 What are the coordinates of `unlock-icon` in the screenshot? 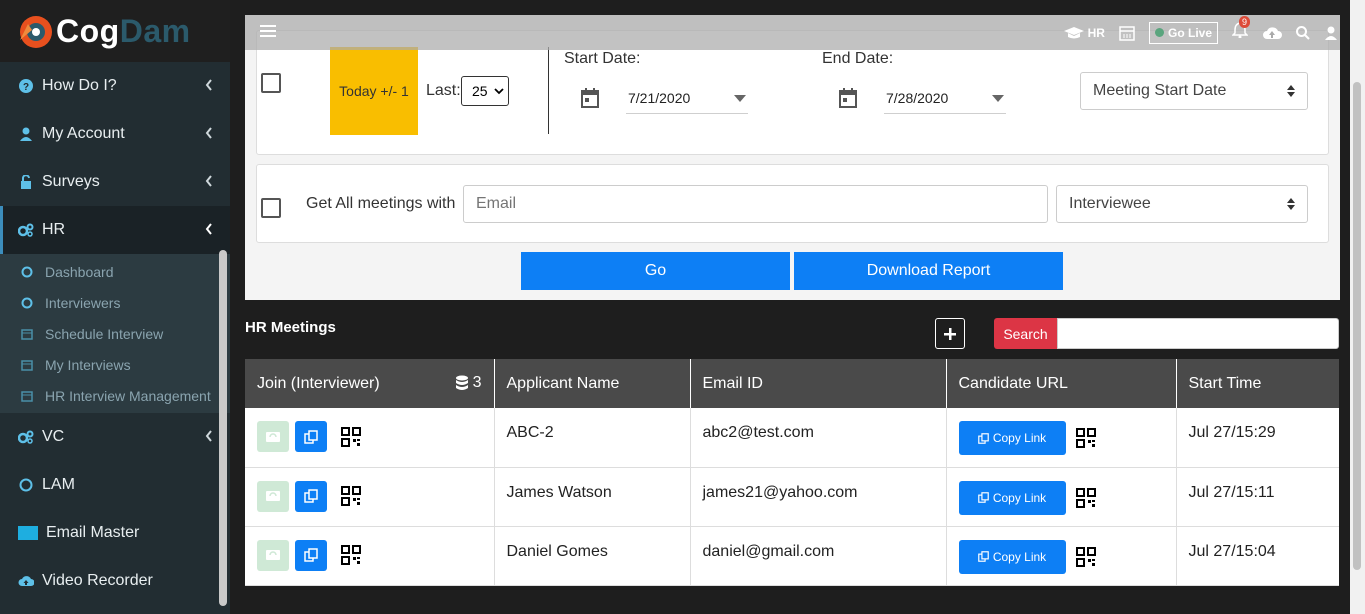 It's located at (26, 182).